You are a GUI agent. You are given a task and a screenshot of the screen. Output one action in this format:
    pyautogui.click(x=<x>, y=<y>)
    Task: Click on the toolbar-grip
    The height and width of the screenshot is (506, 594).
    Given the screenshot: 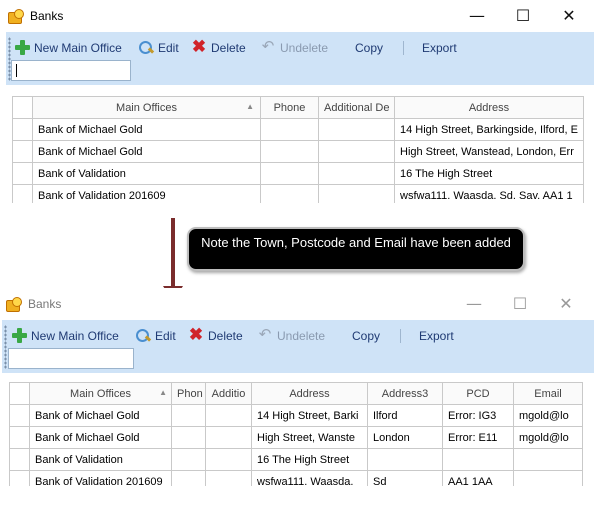 What is the action you would take?
    pyautogui.click(x=5, y=347)
    